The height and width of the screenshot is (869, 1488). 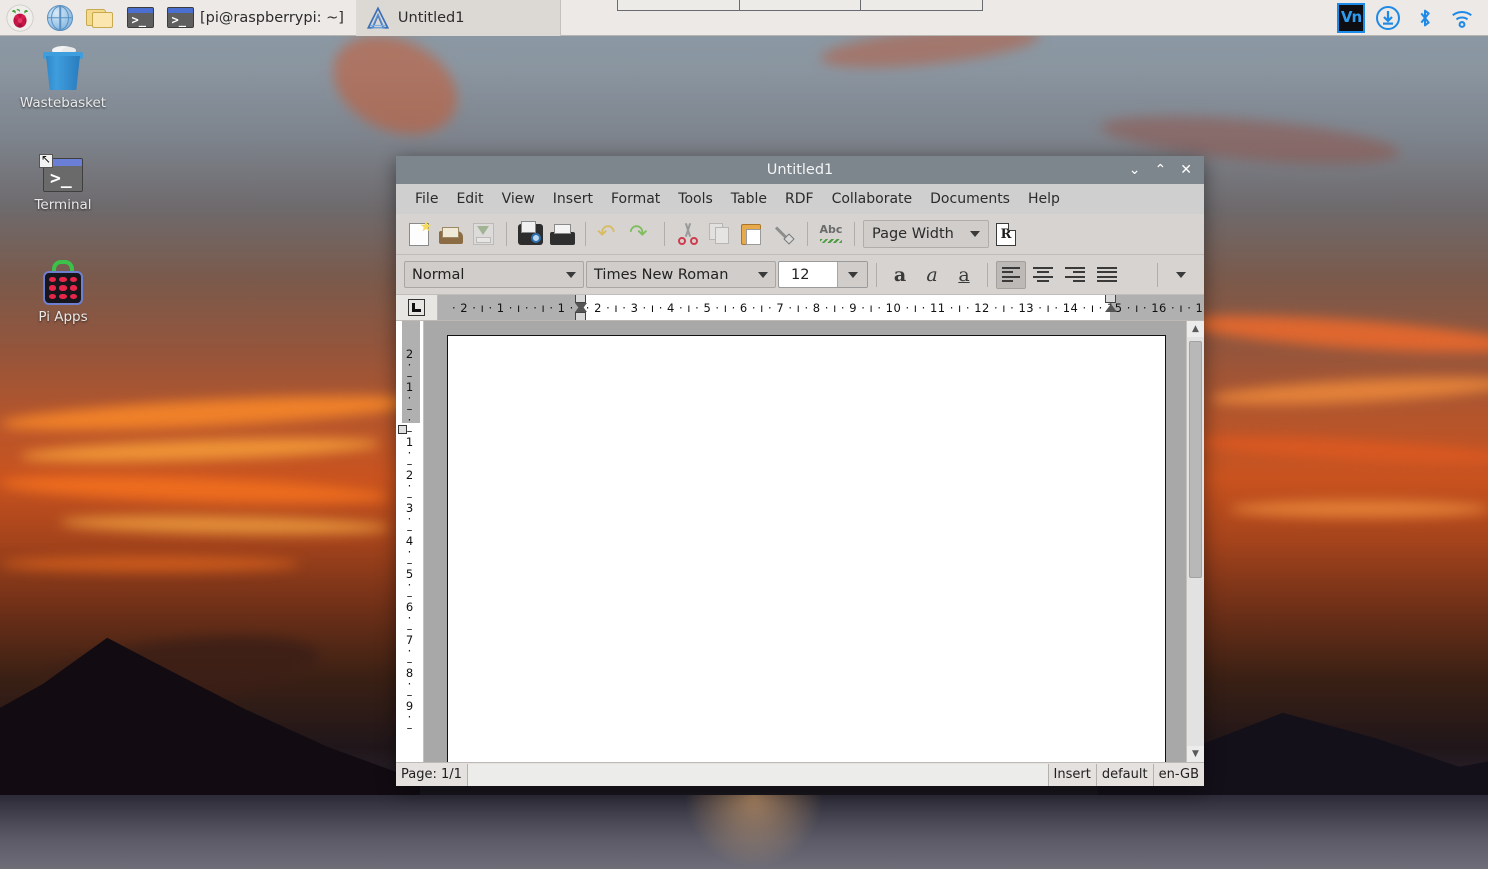 I want to click on panel-remnant, so click(x=800, y=5).